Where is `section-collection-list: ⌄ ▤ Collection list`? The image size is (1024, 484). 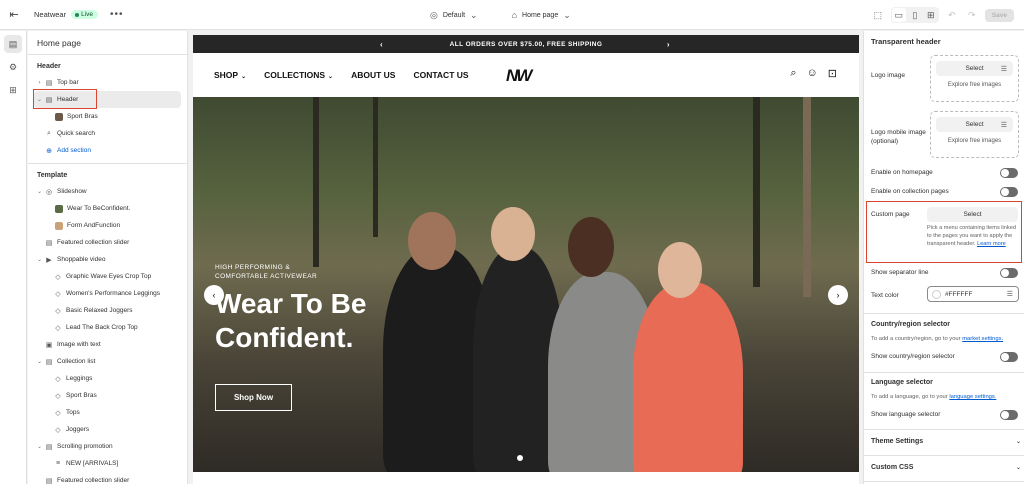
section-collection-list: ⌄ ▤ Collection list is located at coordinates (107, 361).